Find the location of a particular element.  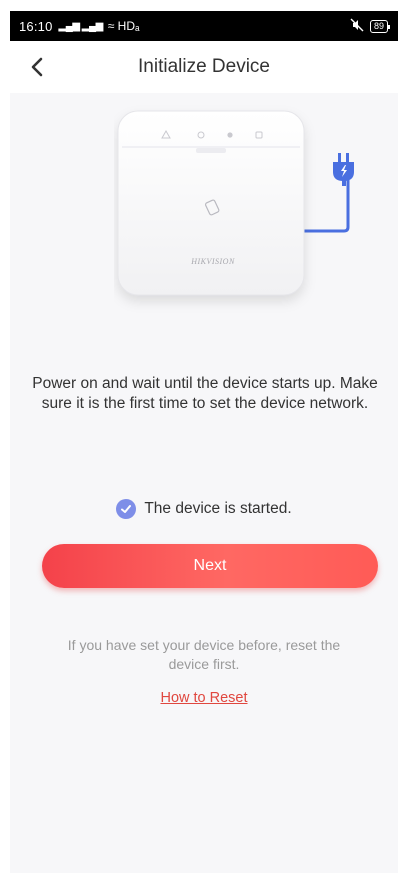

page-title: Initialize Device is located at coordinates (204, 66).